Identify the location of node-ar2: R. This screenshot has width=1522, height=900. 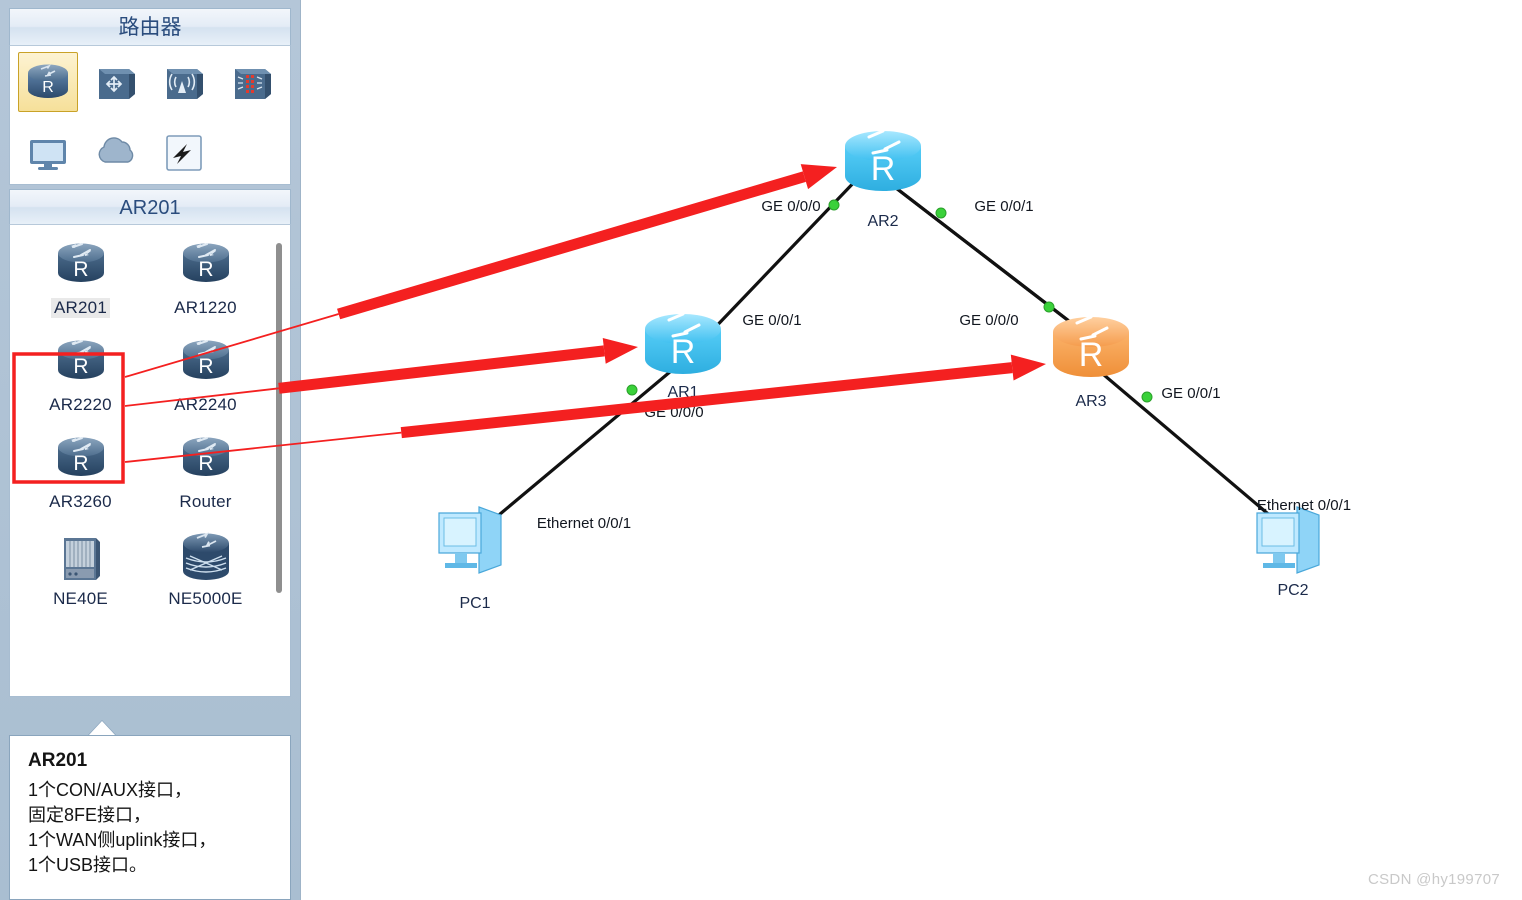
(883, 160).